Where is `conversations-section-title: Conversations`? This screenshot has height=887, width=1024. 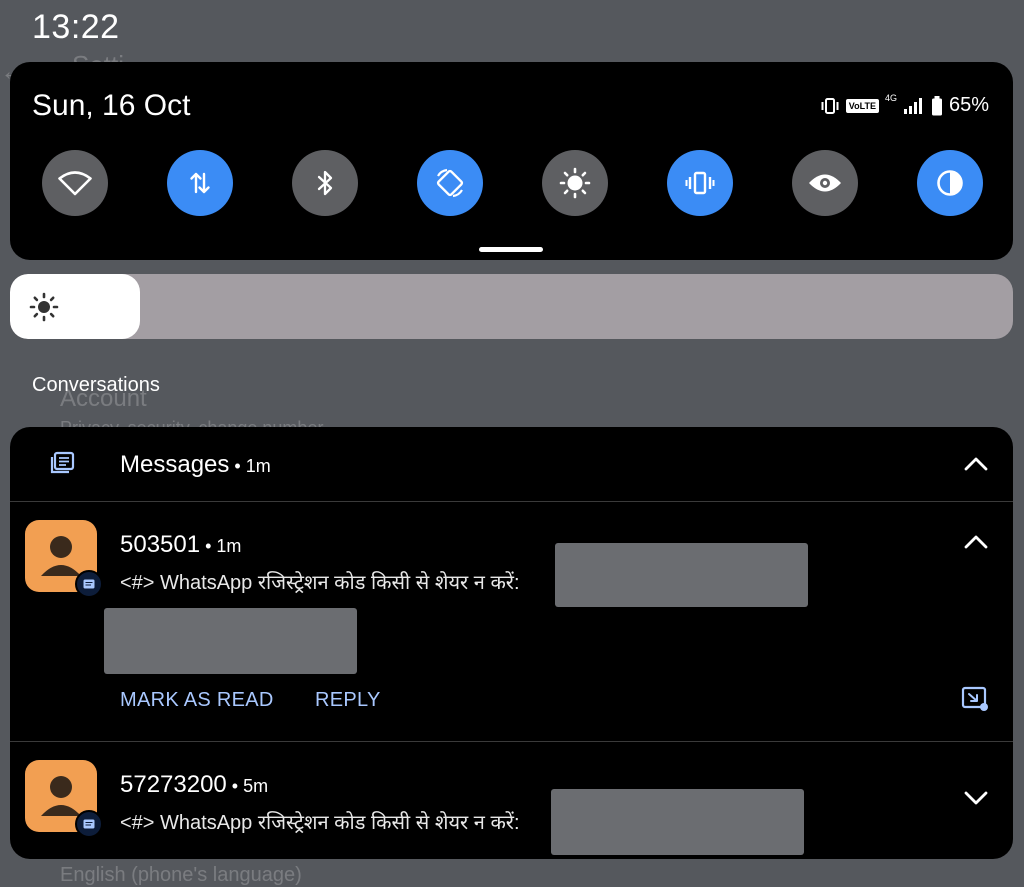 conversations-section-title: Conversations is located at coordinates (96, 385).